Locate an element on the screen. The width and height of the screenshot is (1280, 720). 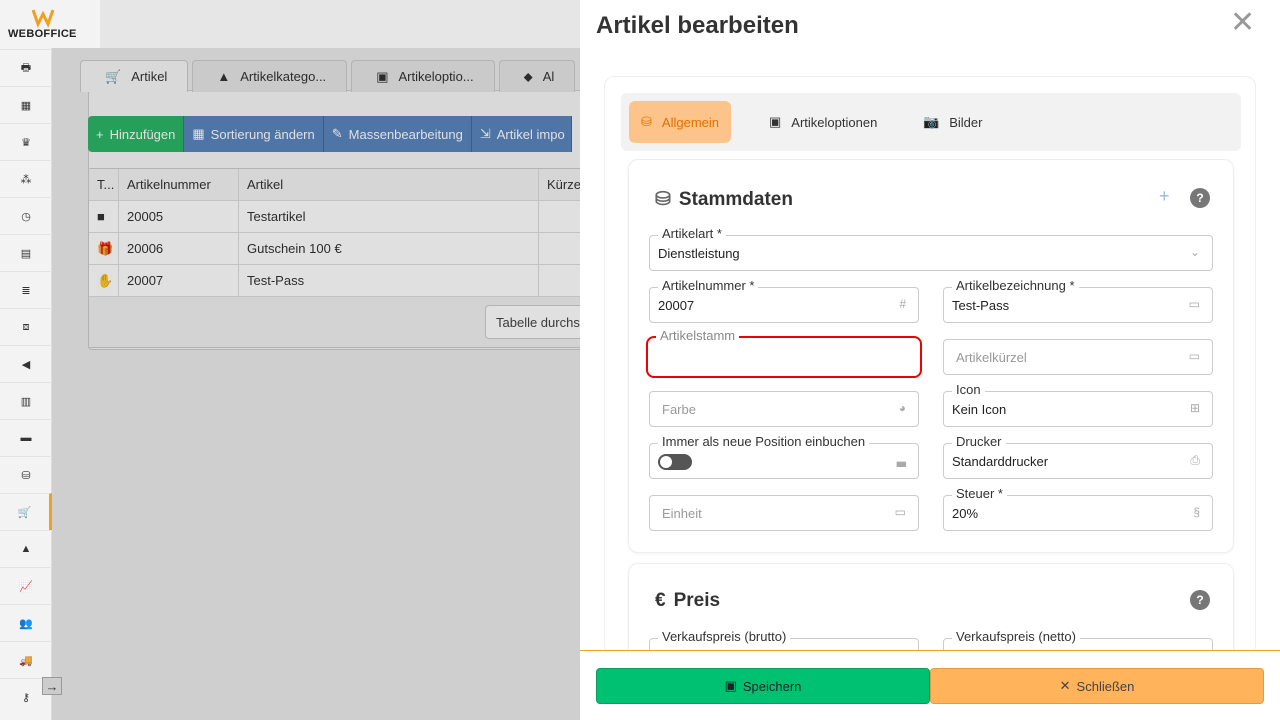
chart-icon: ▥ is located at coordinates (26, 400).